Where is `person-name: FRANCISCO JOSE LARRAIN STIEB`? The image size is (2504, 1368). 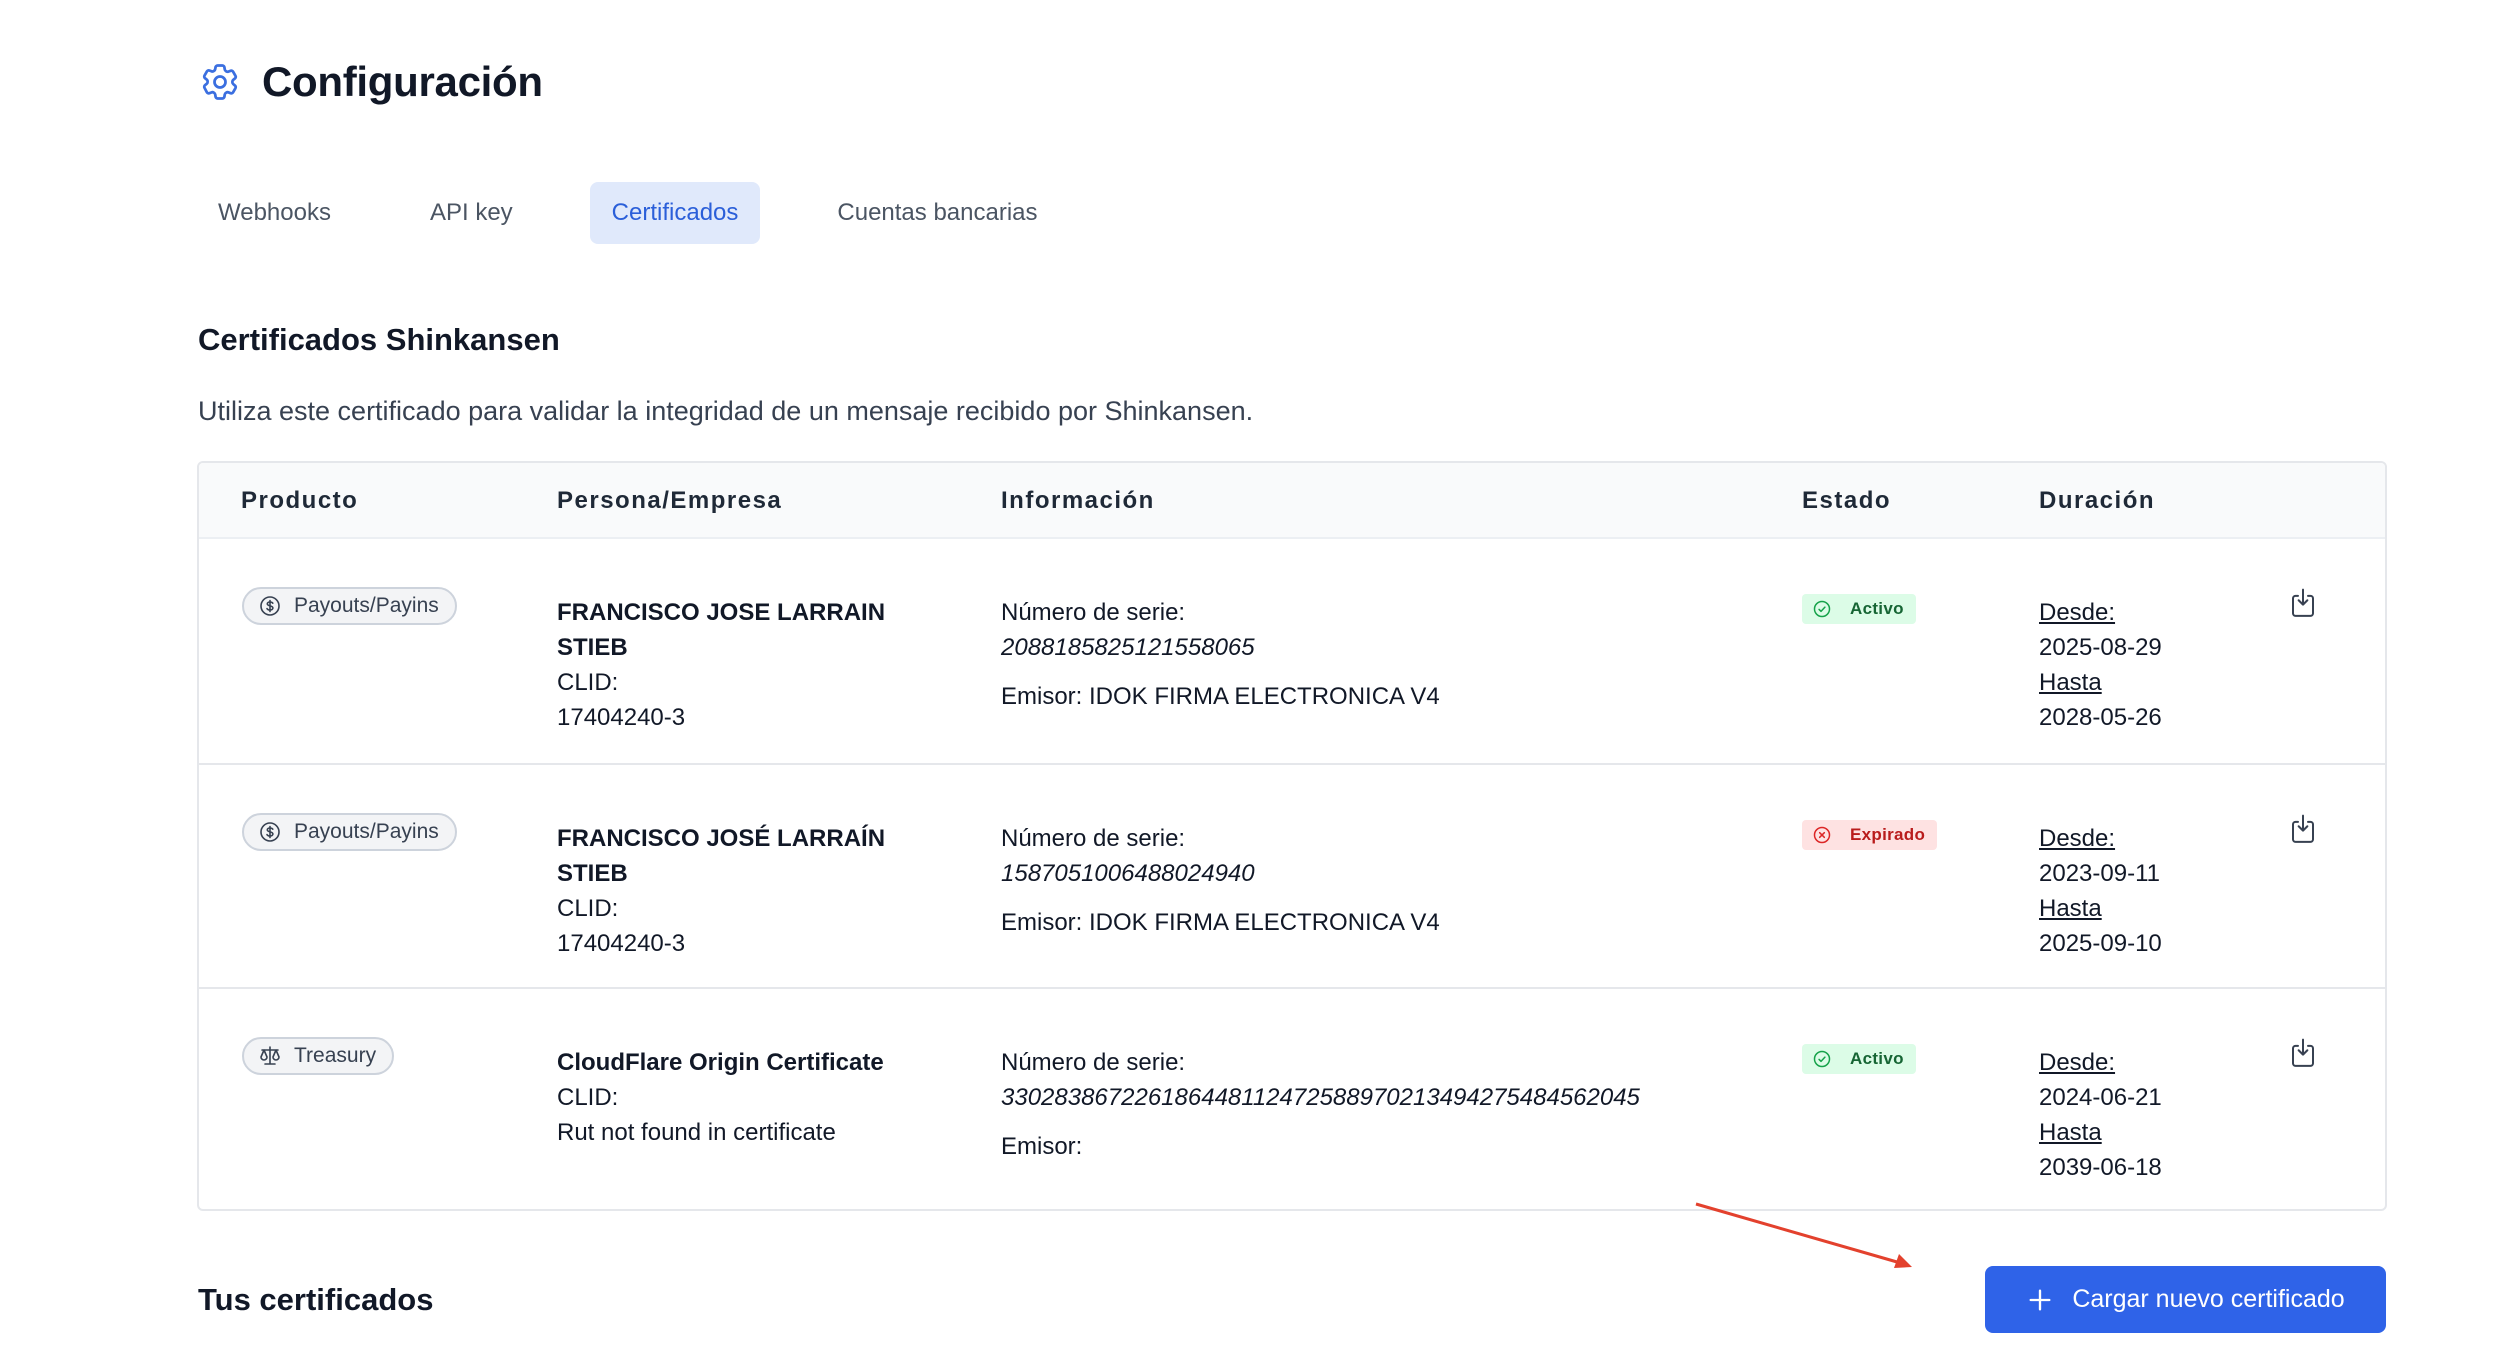 person-name: FRANCISCO JOSE LARRAIN STIEB is located at coordinates (721, 630).